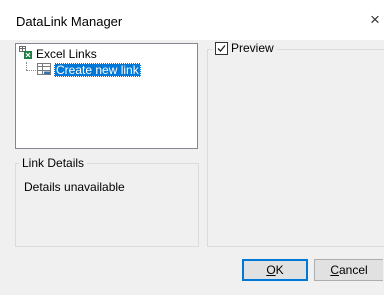 This screenshot has height=295, width=384. I want to click on cancel-mnemonic: C, so click(334, 270).